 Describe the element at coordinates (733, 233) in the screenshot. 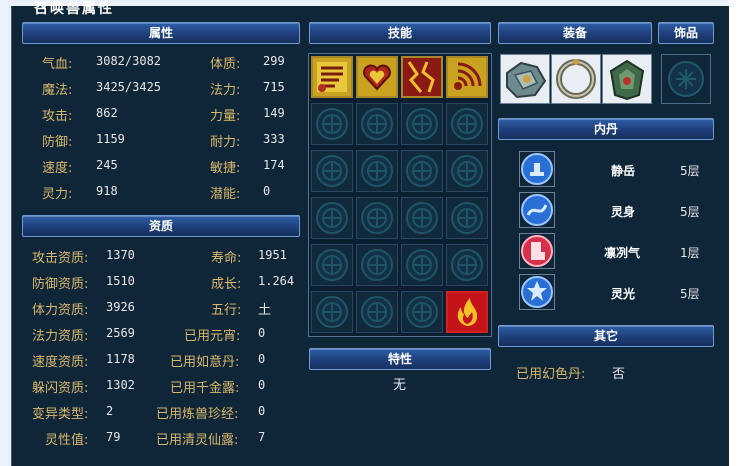

I see `right-edge` at that location.